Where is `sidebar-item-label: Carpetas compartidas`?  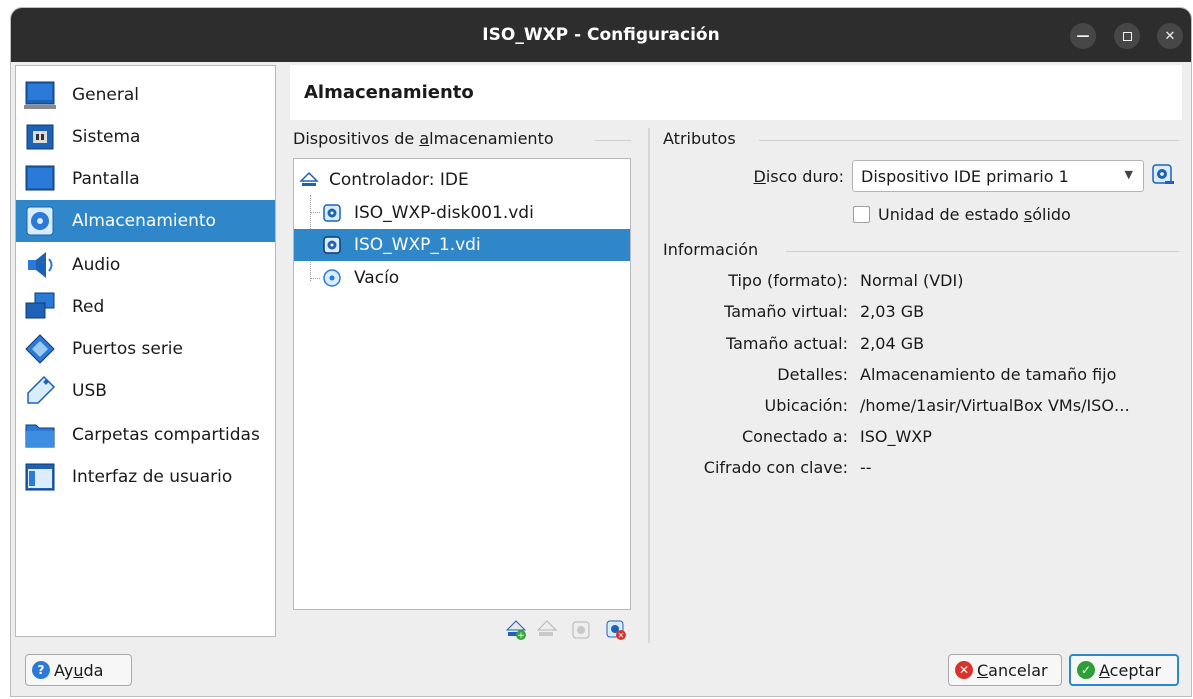 sidebar-item-label: Carpetas compartidas is located at coordinates (166, 435).